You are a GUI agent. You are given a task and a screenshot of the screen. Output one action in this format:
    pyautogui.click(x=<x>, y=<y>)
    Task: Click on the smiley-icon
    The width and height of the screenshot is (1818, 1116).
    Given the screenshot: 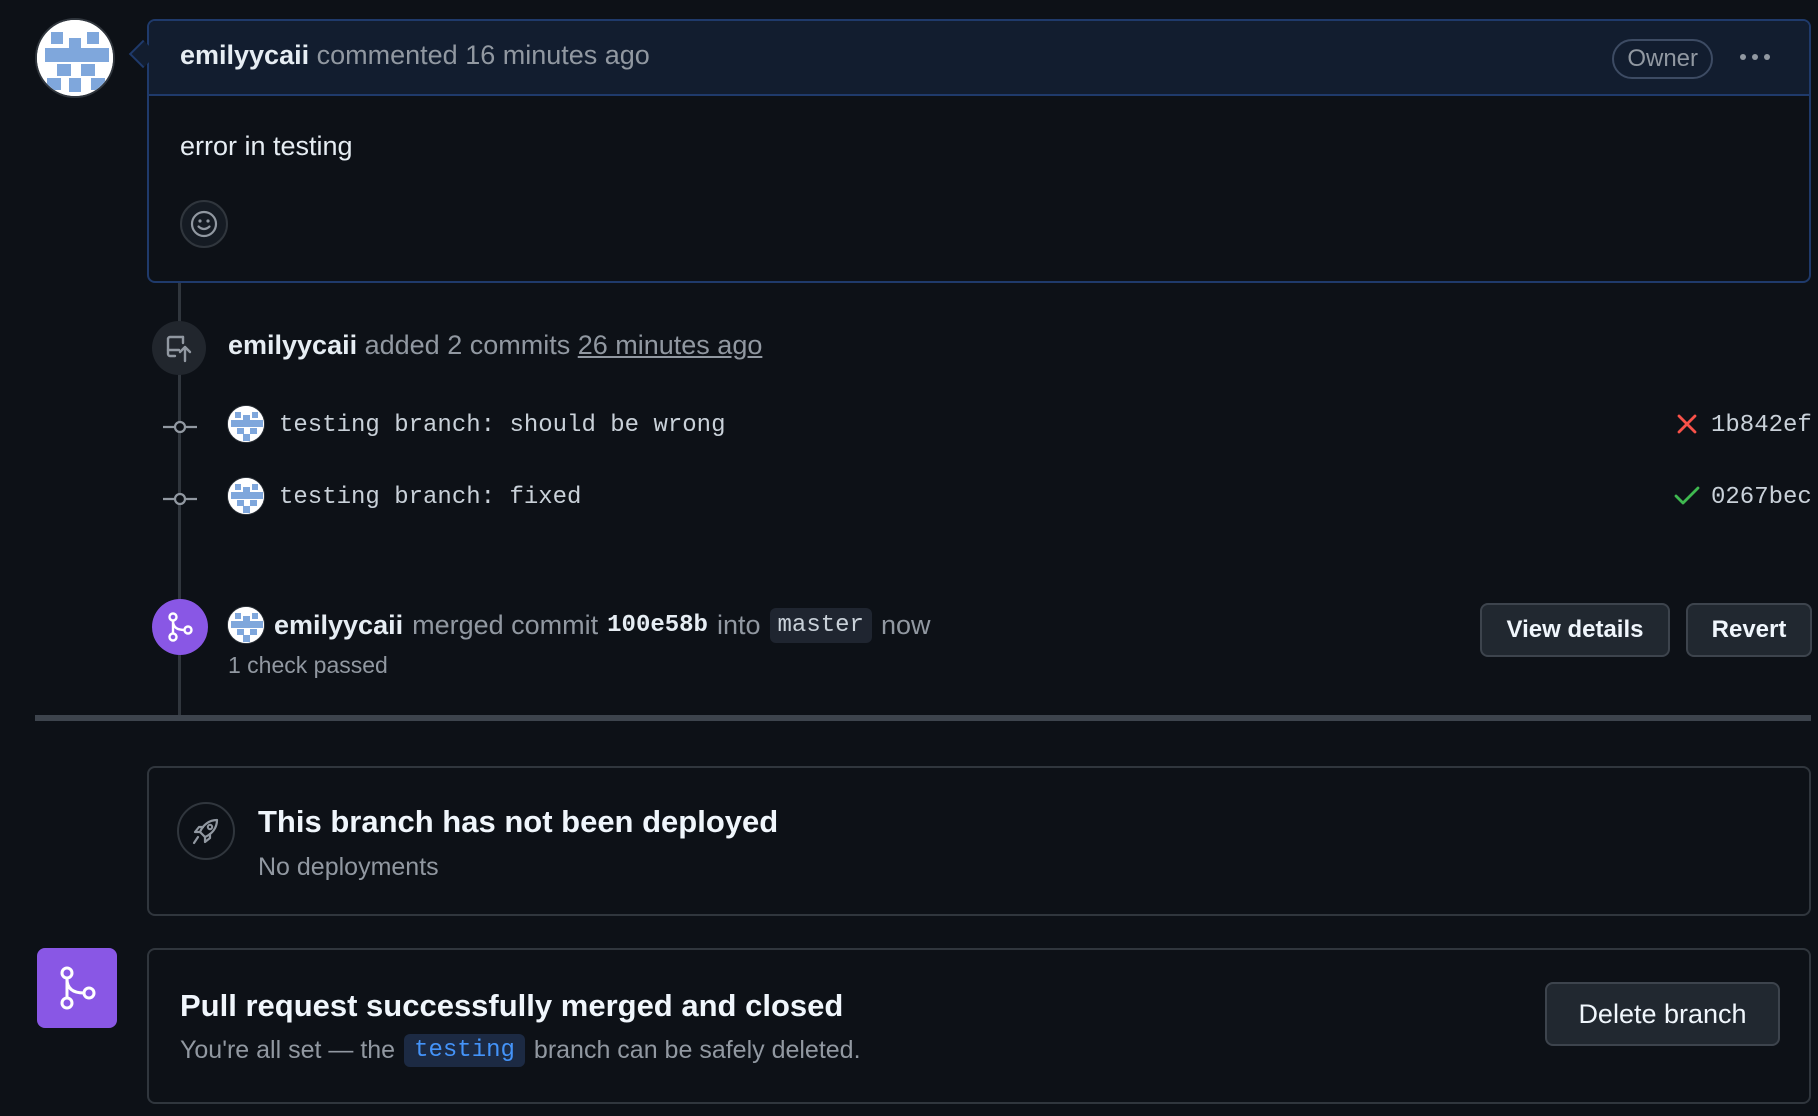 What is the action you would take?
    pyautogui.click(x=204, y=224)
    